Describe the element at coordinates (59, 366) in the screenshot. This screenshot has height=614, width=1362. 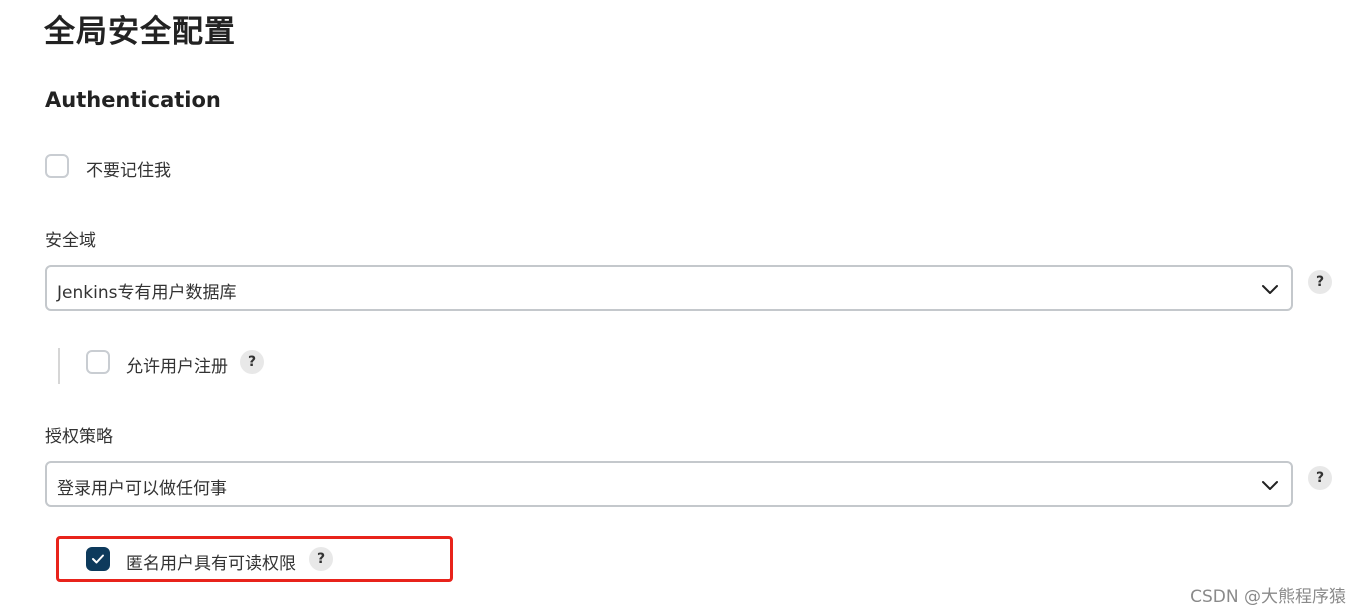
I see `nested-options-rule` at that location.